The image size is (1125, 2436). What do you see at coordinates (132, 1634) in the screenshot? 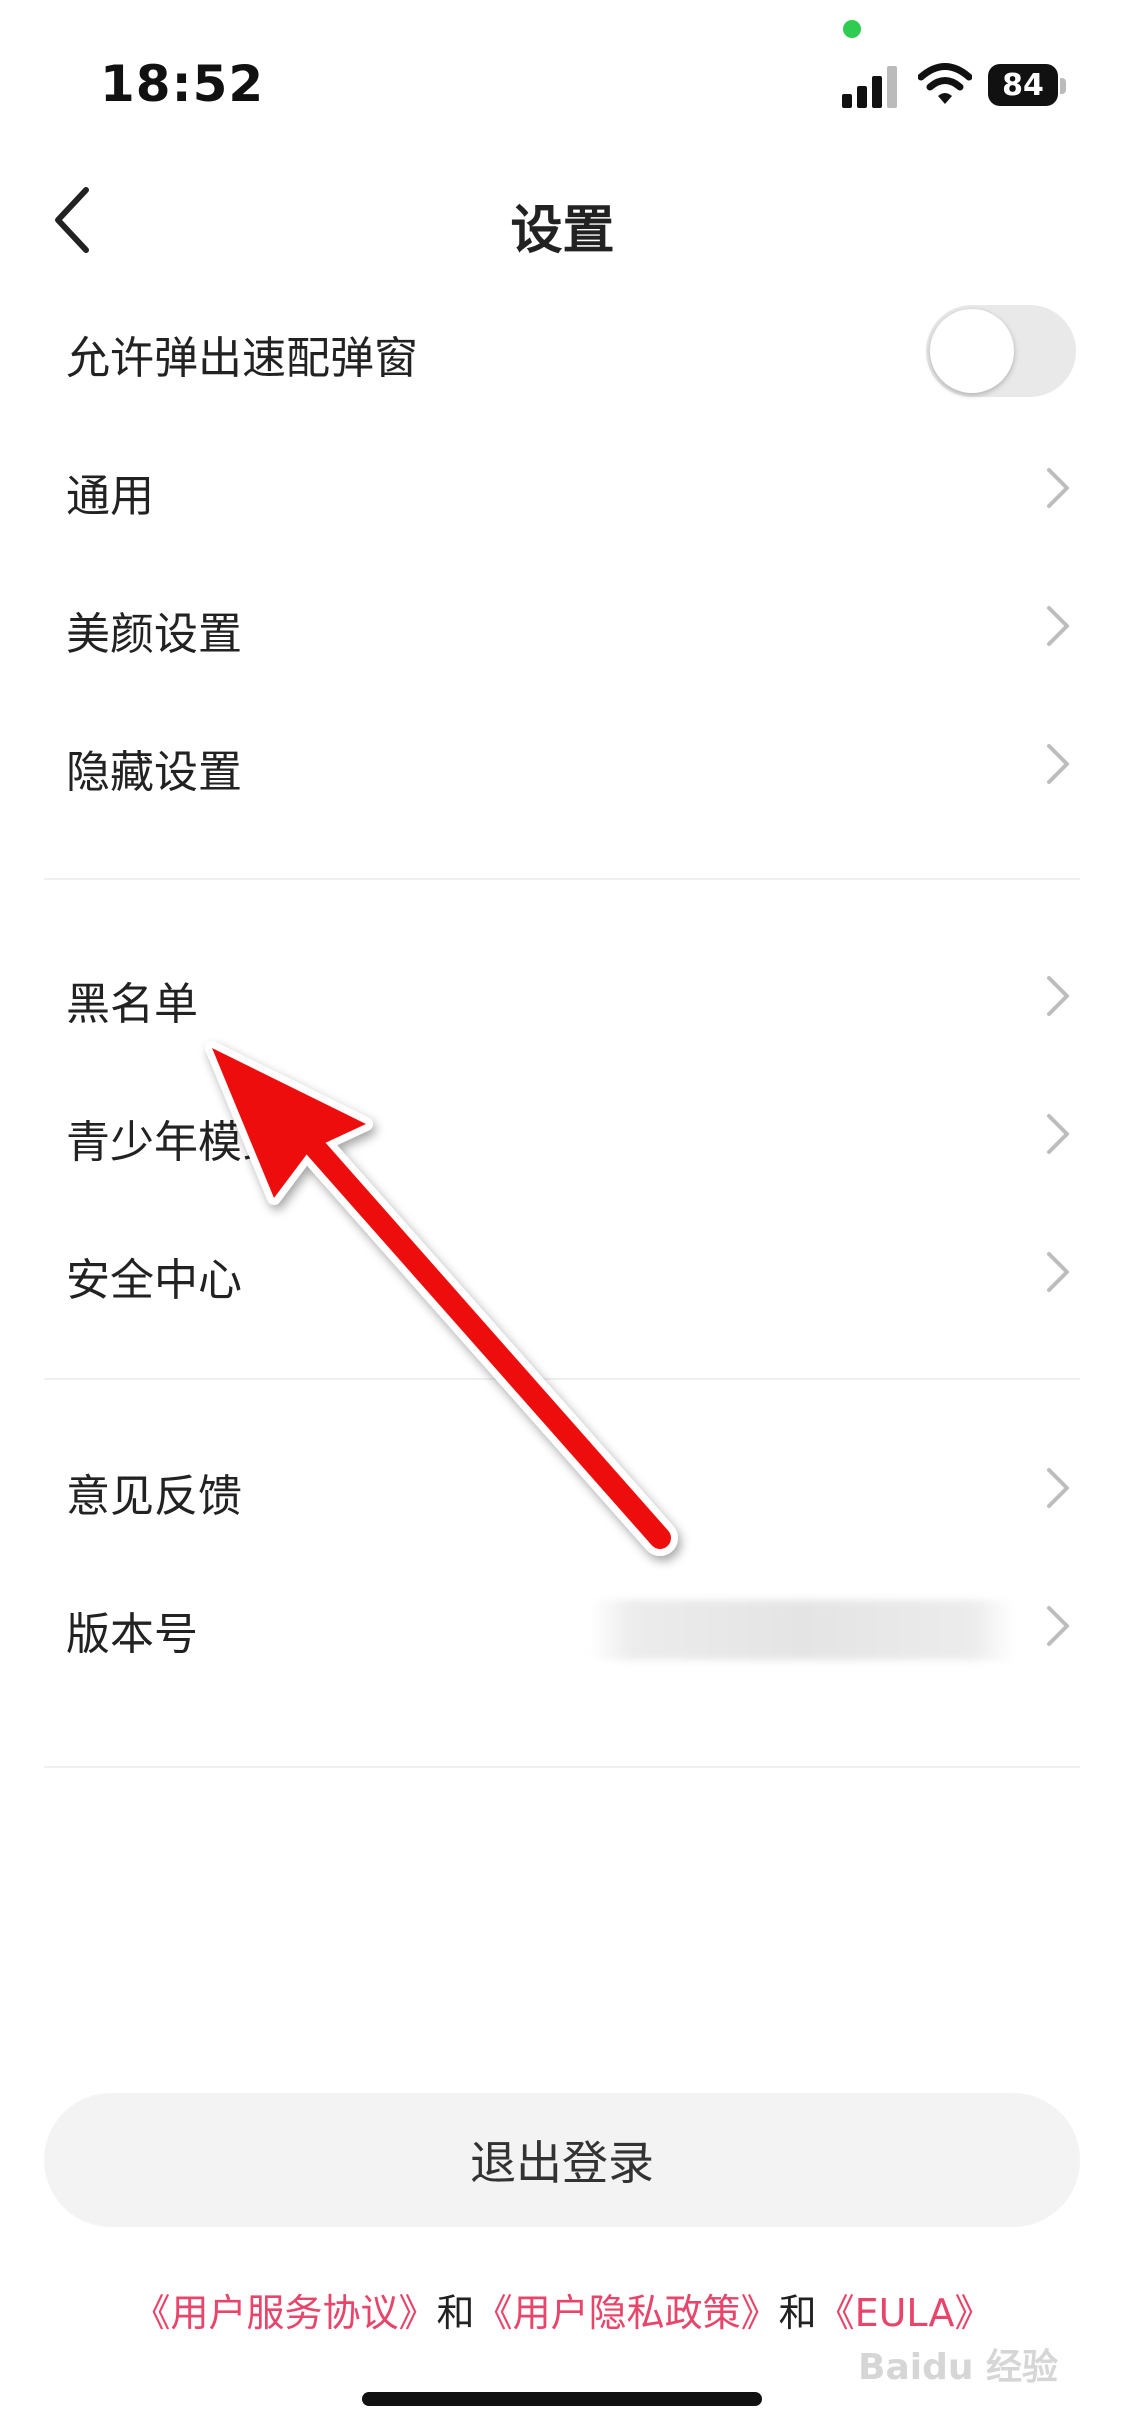
I see `settings-item-label: 版本号` at bounding box center [132, 1634].